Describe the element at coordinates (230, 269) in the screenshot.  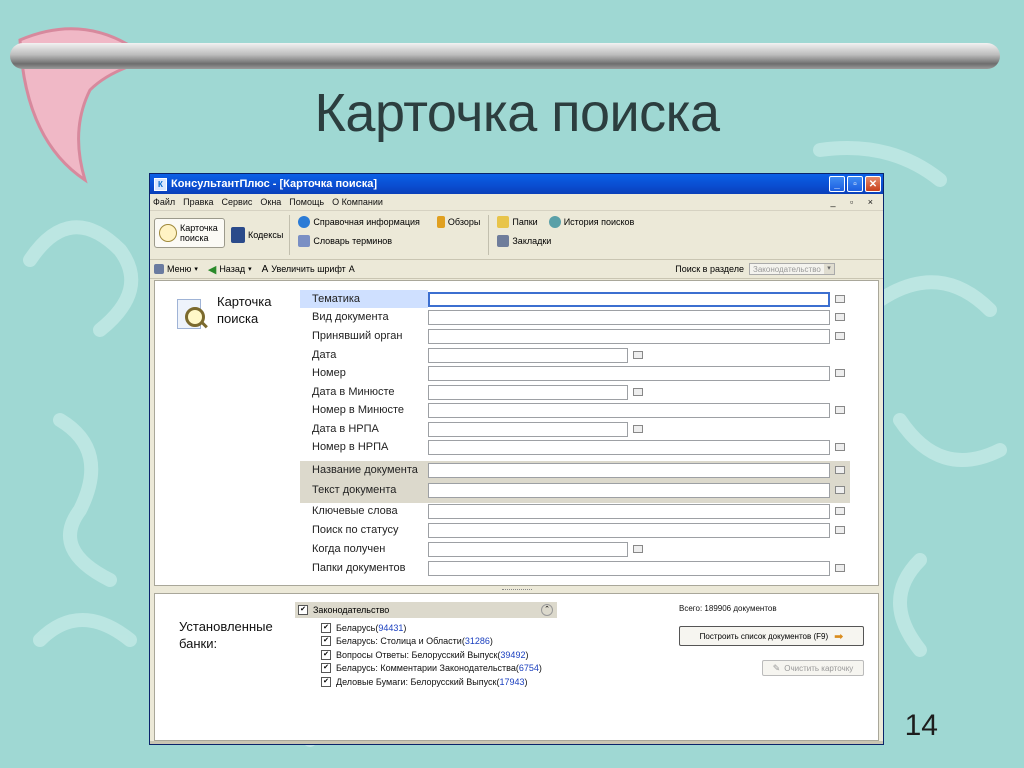
I see `back-button: ◀ Назад ▾` at that location.